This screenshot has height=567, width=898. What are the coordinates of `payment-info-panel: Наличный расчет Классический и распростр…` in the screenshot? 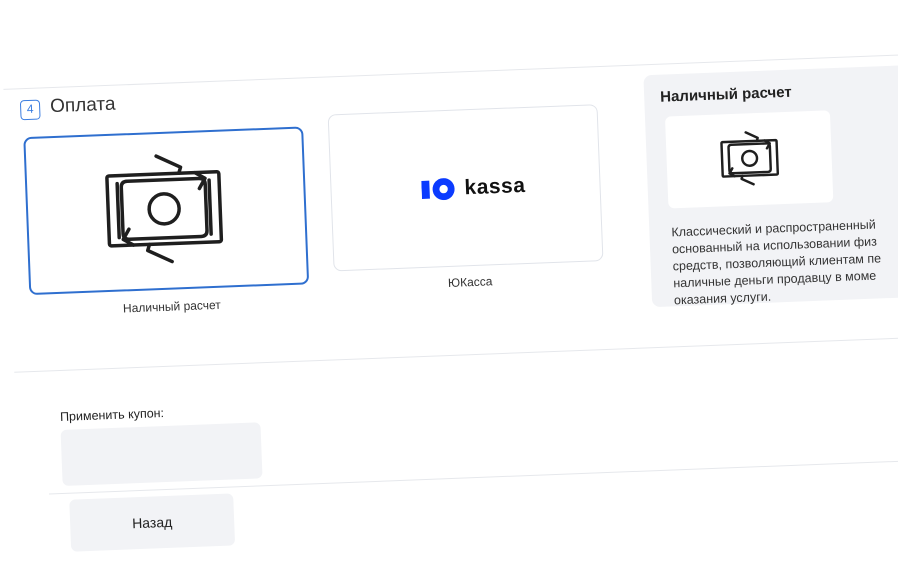 It's located at (770, 186).